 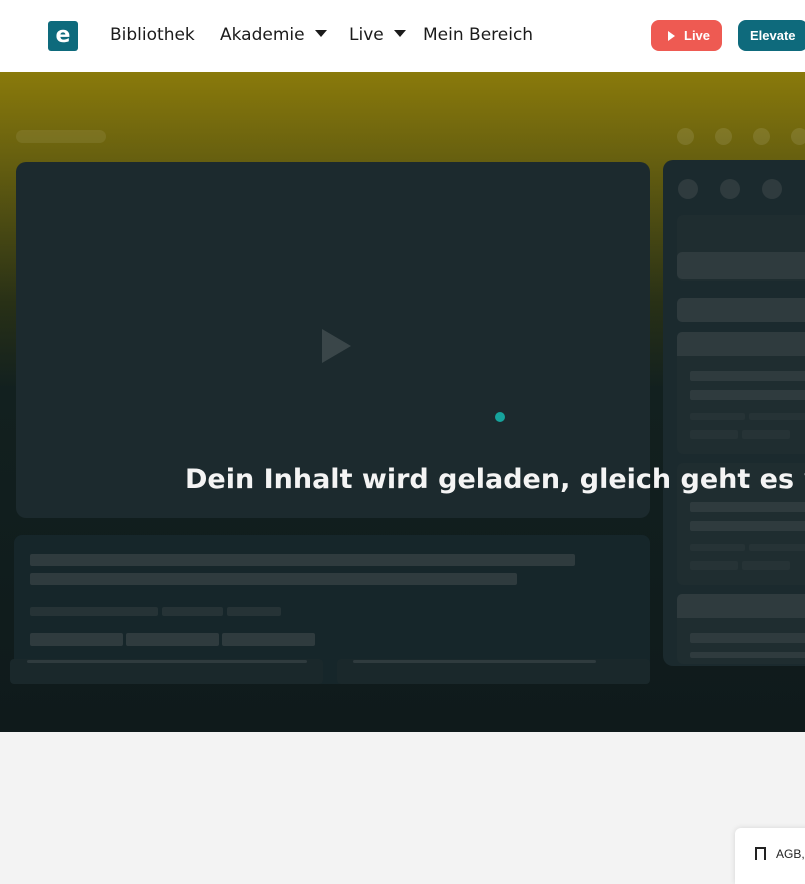 I want to click on nav-item-label: Akademie, so click(x=262, y=35).